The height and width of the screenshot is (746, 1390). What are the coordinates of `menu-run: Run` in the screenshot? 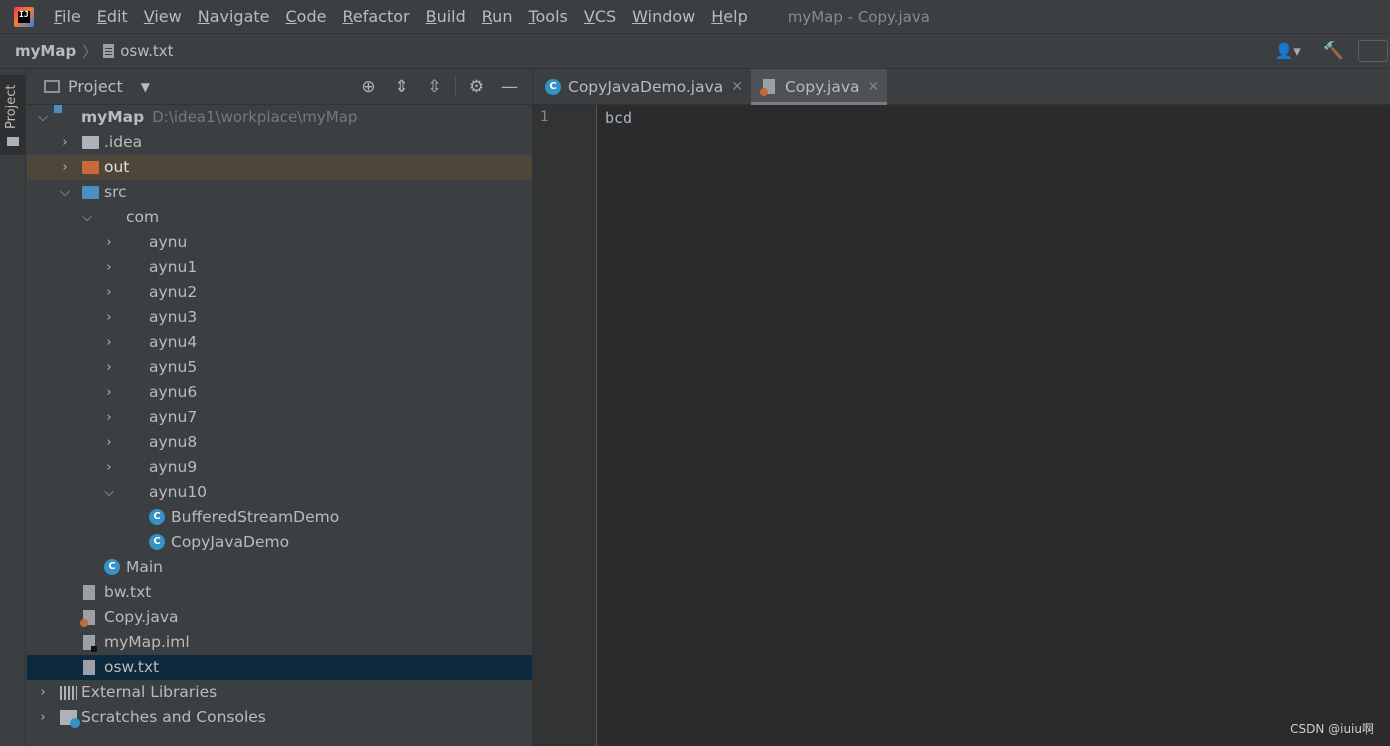 It's located at (497, 16).